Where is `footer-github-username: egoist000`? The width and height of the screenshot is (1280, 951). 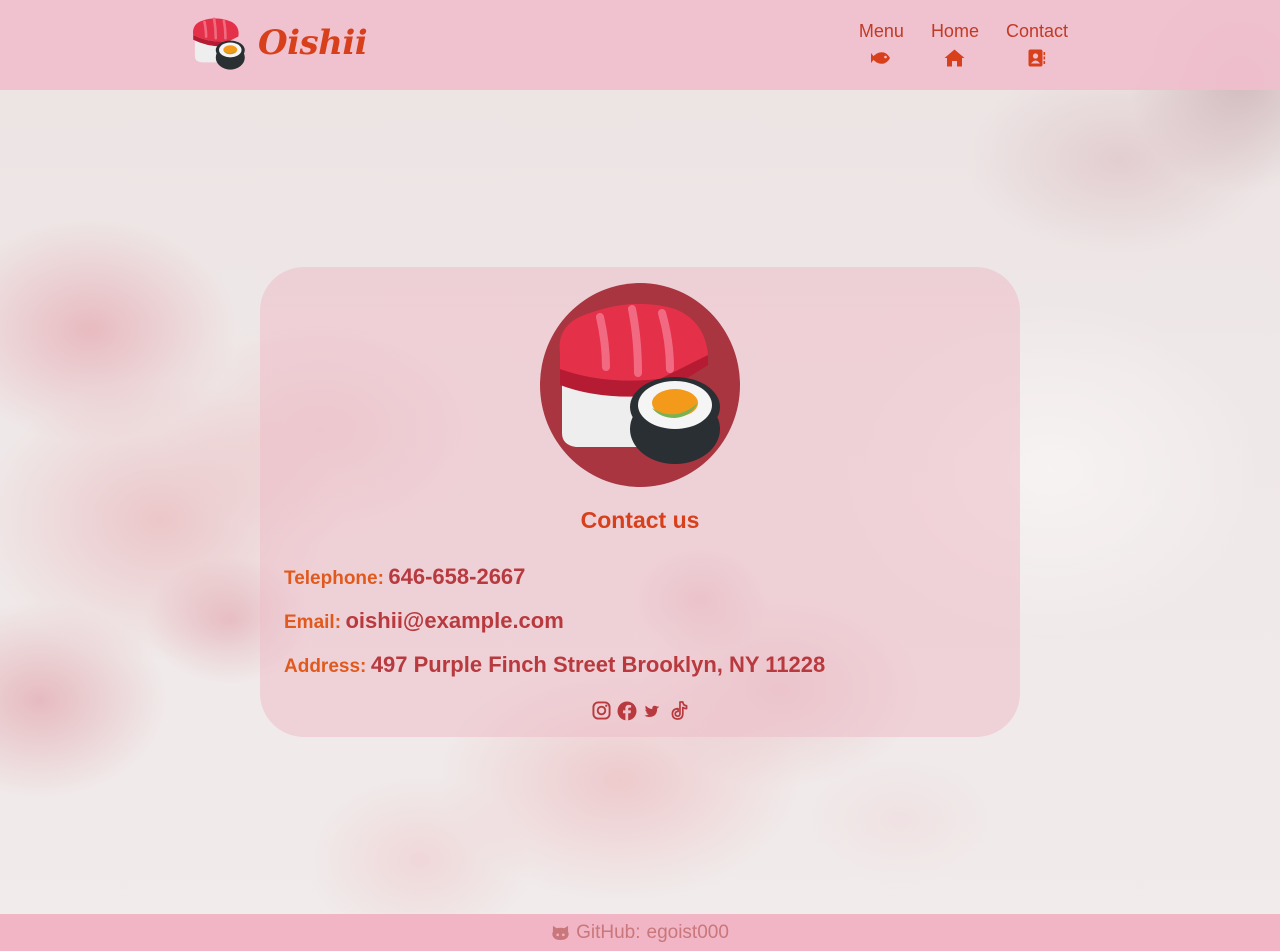 footer-github-username: egoist000 is located at coordinates (688, 933).